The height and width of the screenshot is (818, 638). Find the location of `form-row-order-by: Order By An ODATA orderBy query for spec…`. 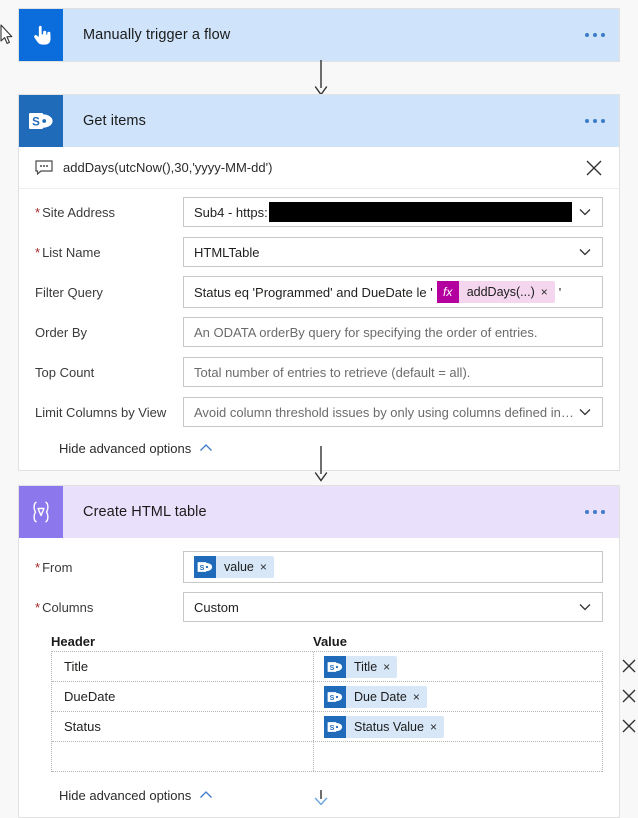

form-row-order-by: Order By An ODATA orderBy query for spec… is located at coordinates (319, 332).